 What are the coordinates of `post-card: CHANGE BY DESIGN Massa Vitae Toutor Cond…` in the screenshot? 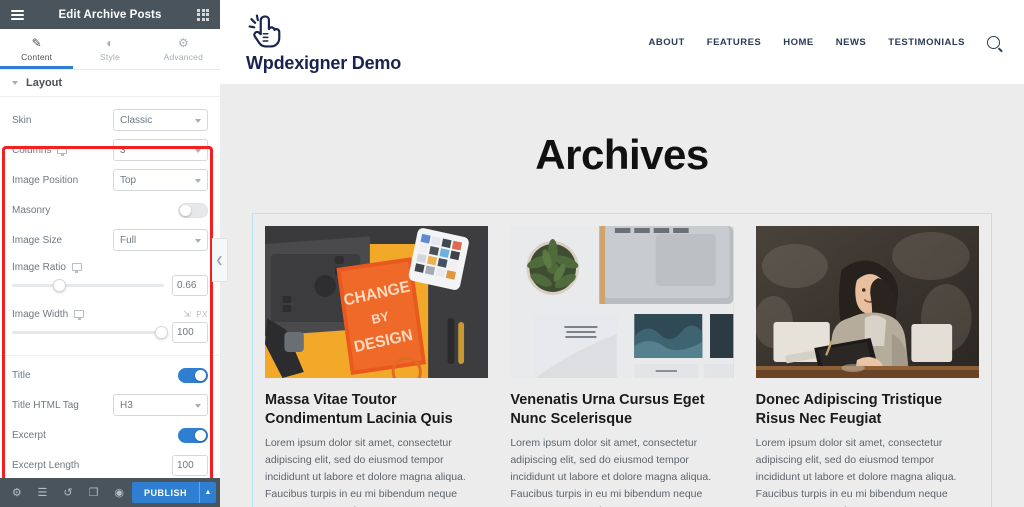 It's located at (377, 366).